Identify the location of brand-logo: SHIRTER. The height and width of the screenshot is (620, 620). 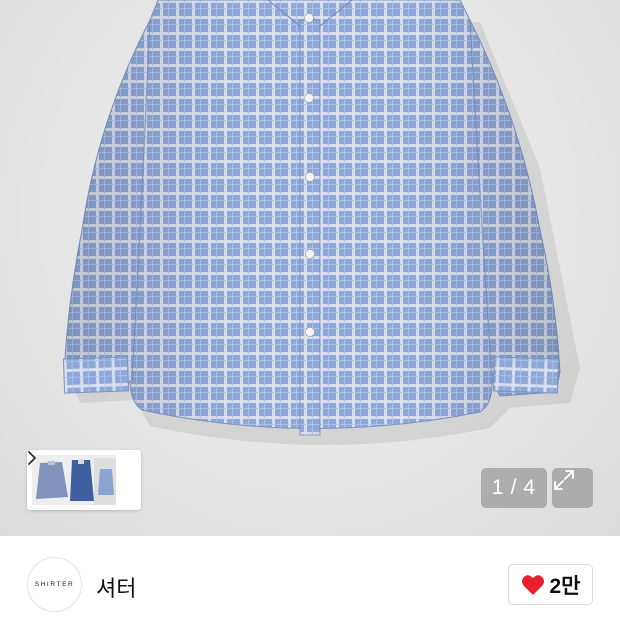
(54, 584).